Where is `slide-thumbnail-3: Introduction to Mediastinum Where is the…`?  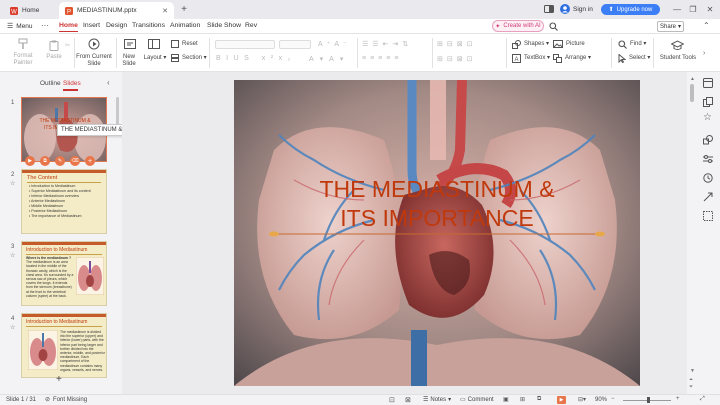 slide-thumbnail-3: Introduction to Mediastinum Where is the… is located at coordinates (64, 273).